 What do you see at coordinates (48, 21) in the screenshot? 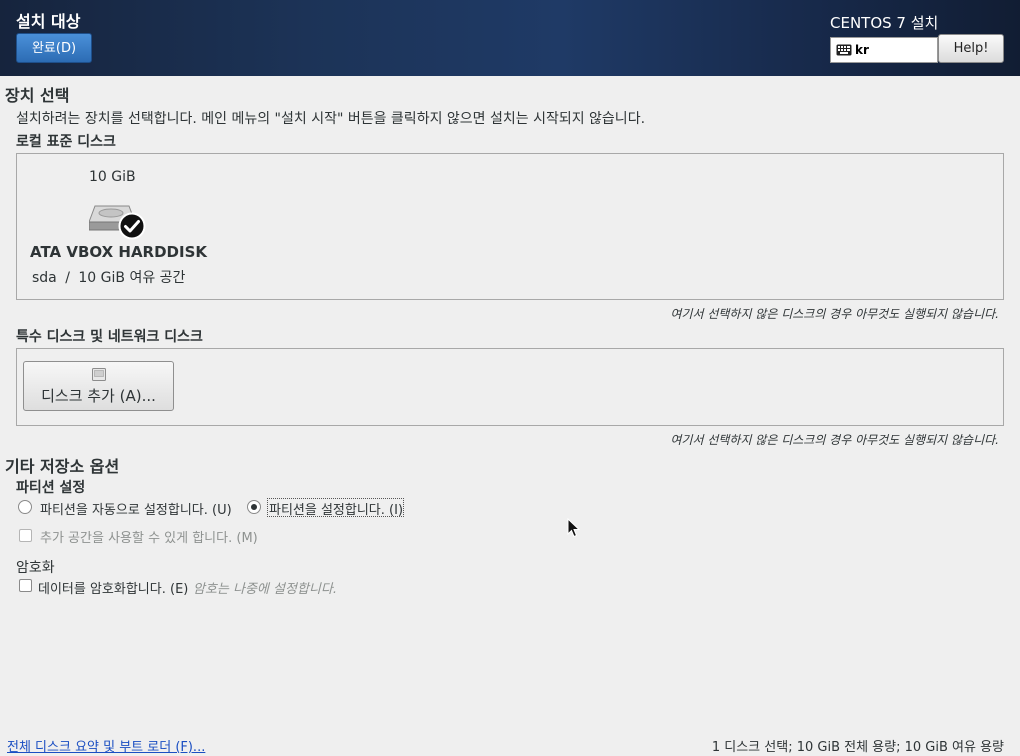
I see `spoke-title: 설치 대상` at bounding box center [48, 21].